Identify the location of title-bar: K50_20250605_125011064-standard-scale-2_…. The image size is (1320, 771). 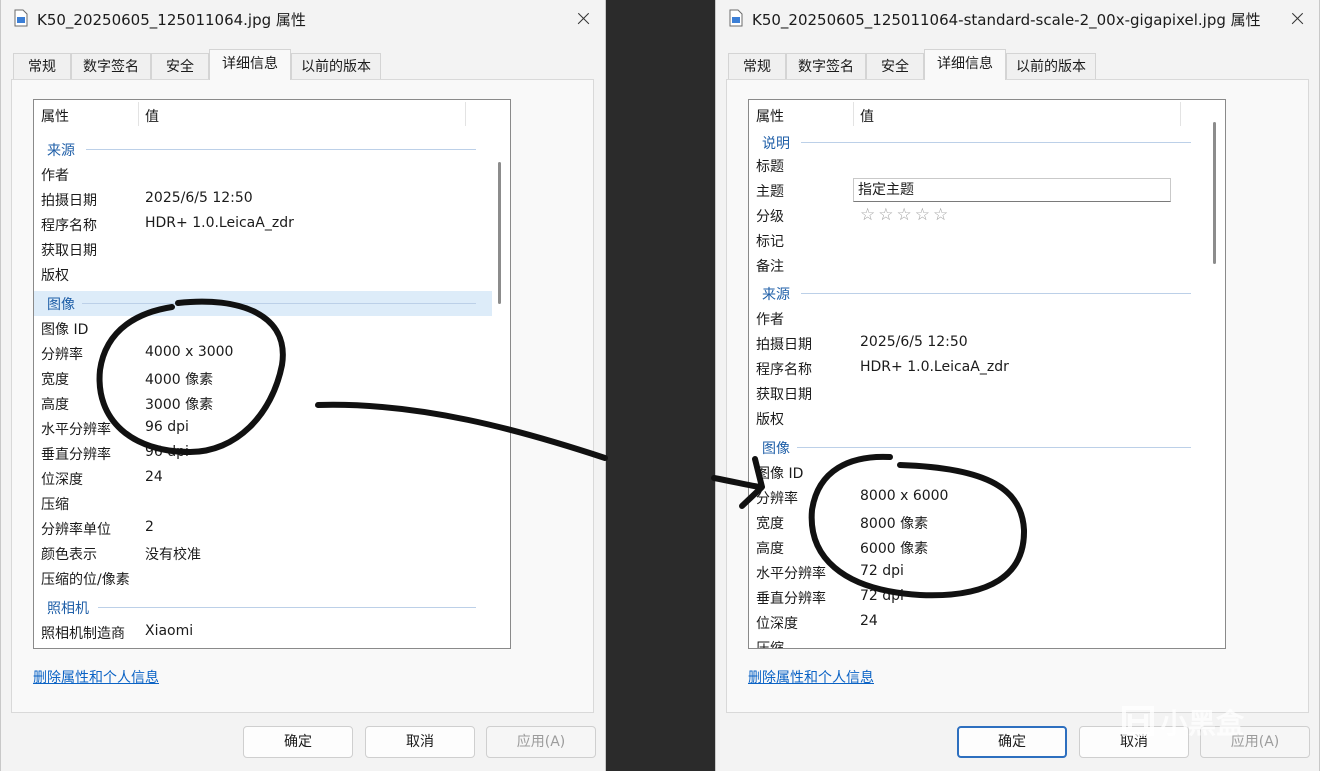
(1017, 19).